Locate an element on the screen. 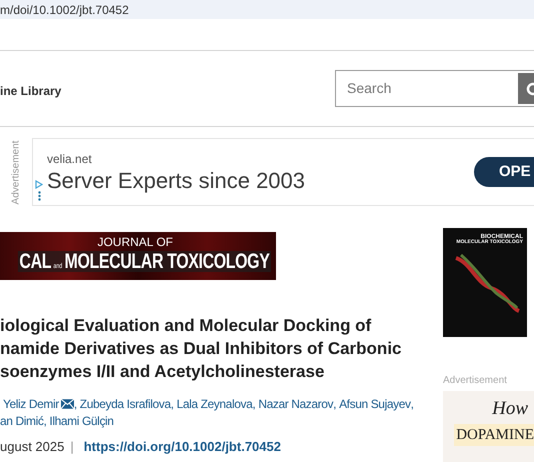 The height and width of the screenshot is (462, 534). author-link: Lala Zeynalova is located at coordinates (214, 404).